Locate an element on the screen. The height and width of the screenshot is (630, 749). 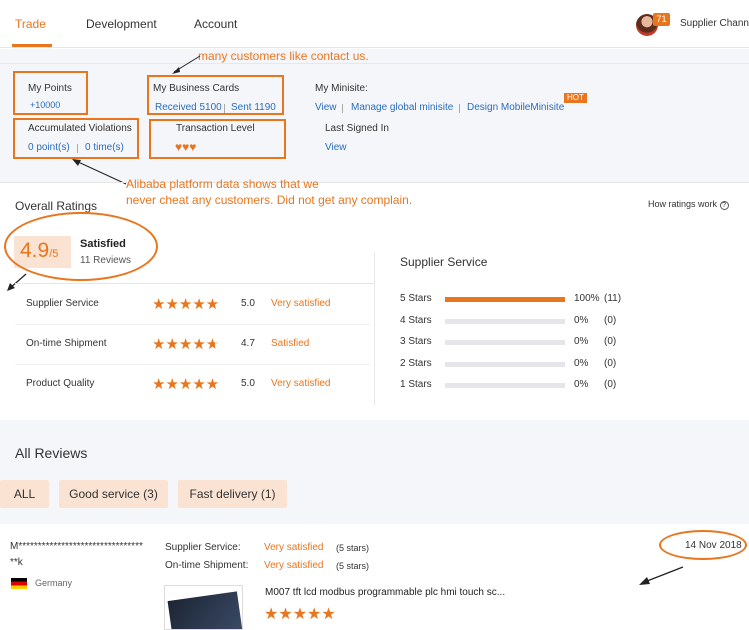
review-service-label: Supplier Service: is located at coordinates (203, 547).